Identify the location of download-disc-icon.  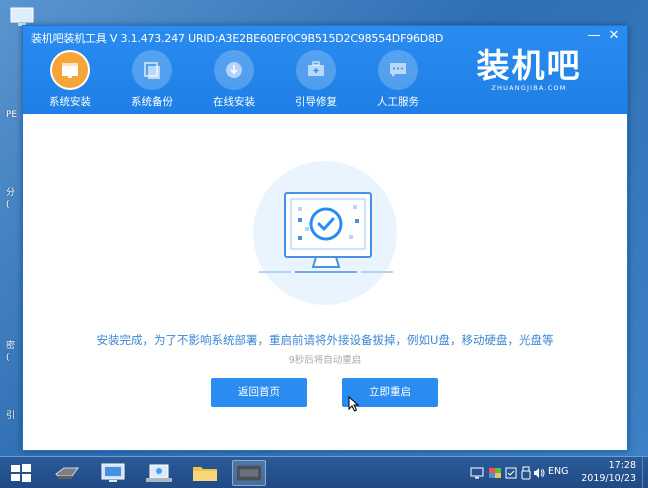
(234, 70).